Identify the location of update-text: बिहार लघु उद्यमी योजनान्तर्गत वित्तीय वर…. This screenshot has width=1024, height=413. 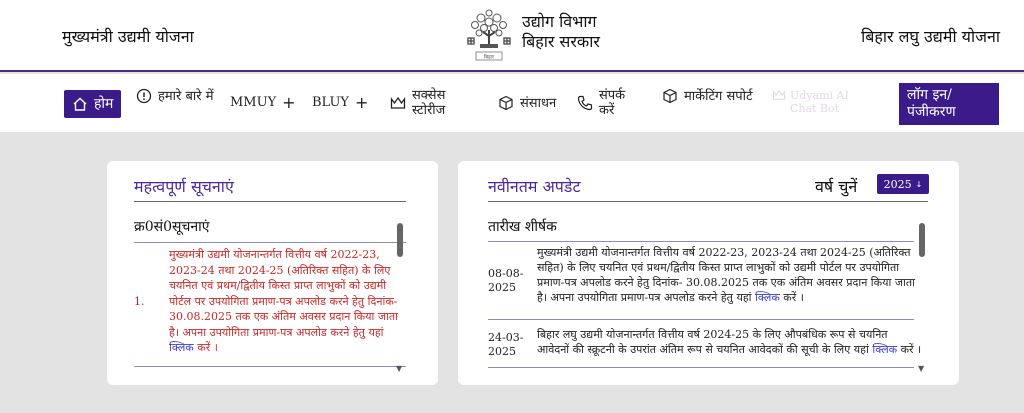
(712, 342).